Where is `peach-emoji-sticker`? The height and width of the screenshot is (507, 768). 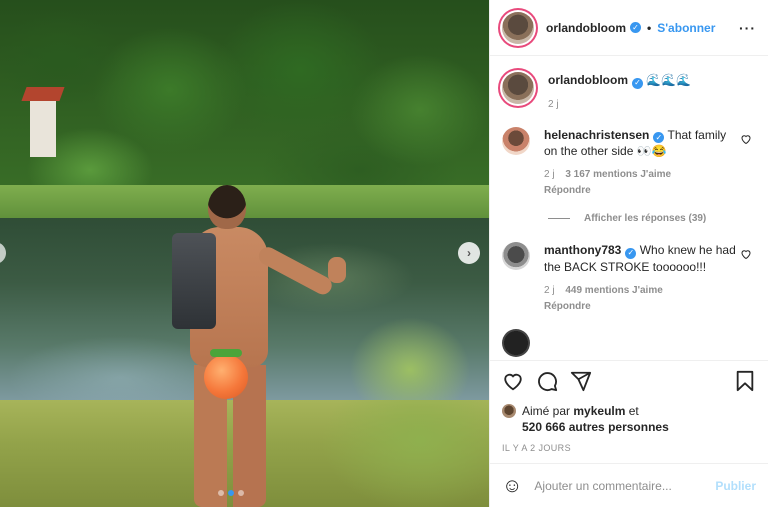 peach-emoji-sticker is located at coordinates (226, 374).